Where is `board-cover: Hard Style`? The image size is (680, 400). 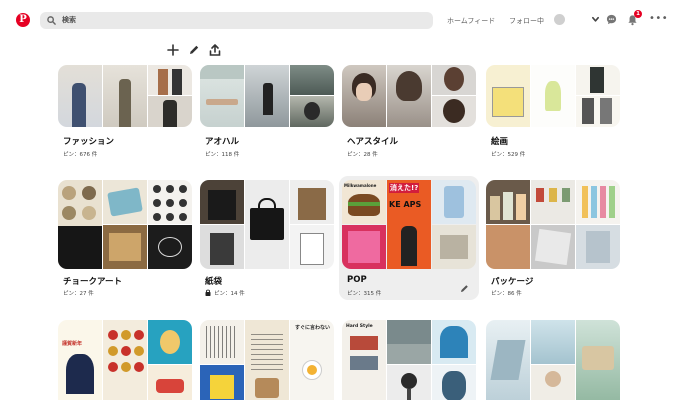 board-cover: Hard Style is located at coordinates (409, 360).